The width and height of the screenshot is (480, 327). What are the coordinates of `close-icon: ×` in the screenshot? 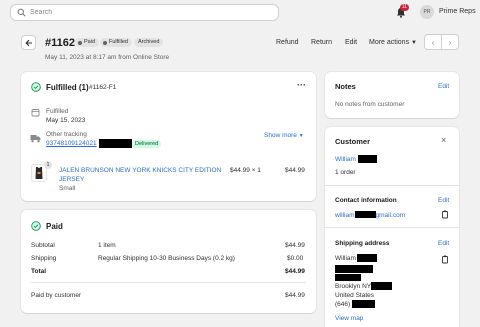 It's located at (443, 140).